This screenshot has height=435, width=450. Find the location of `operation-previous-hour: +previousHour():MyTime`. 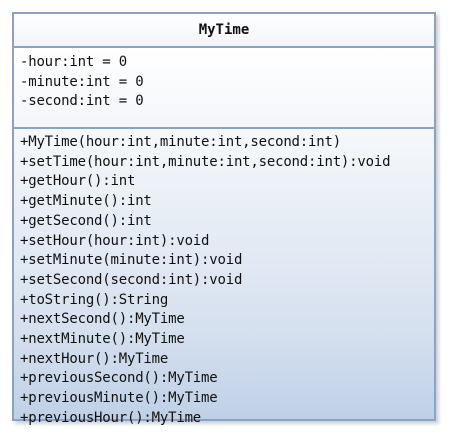

operation-previous-hour: +previousHour():MyTime is located at coordinates (111, 417).